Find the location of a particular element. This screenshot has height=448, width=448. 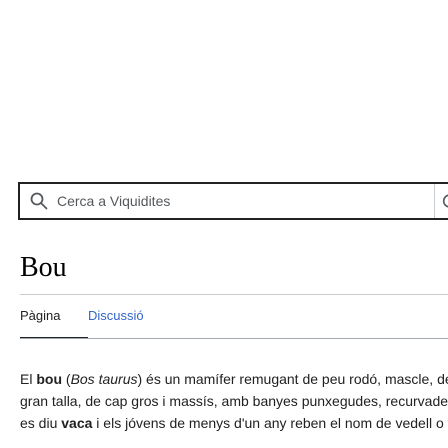

search-bar is located at coordinates (233, 201).